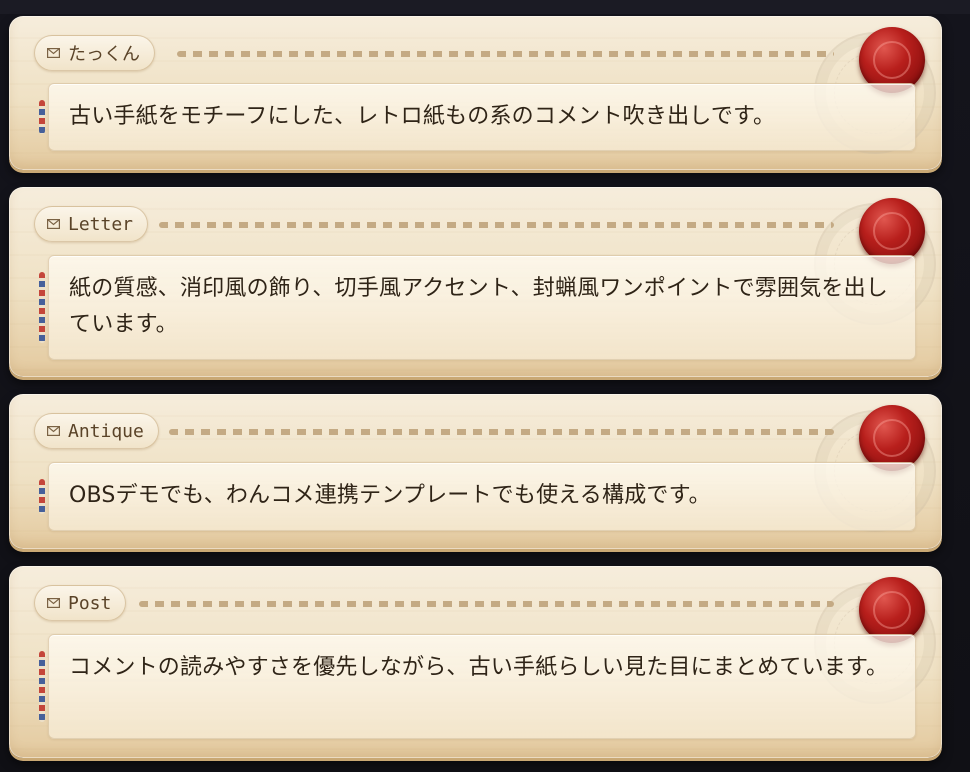 This screenshot has width=970, height=772. I want to click on author-tag: たっくん, so click(94, 53).